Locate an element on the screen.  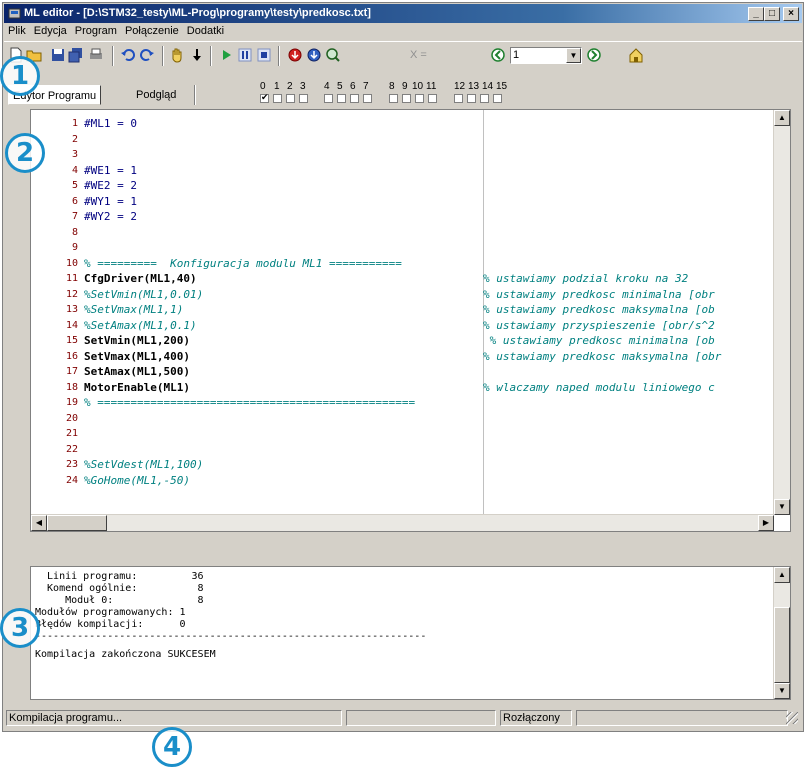
maximize-button: □ is located at coordinates (772, 14).